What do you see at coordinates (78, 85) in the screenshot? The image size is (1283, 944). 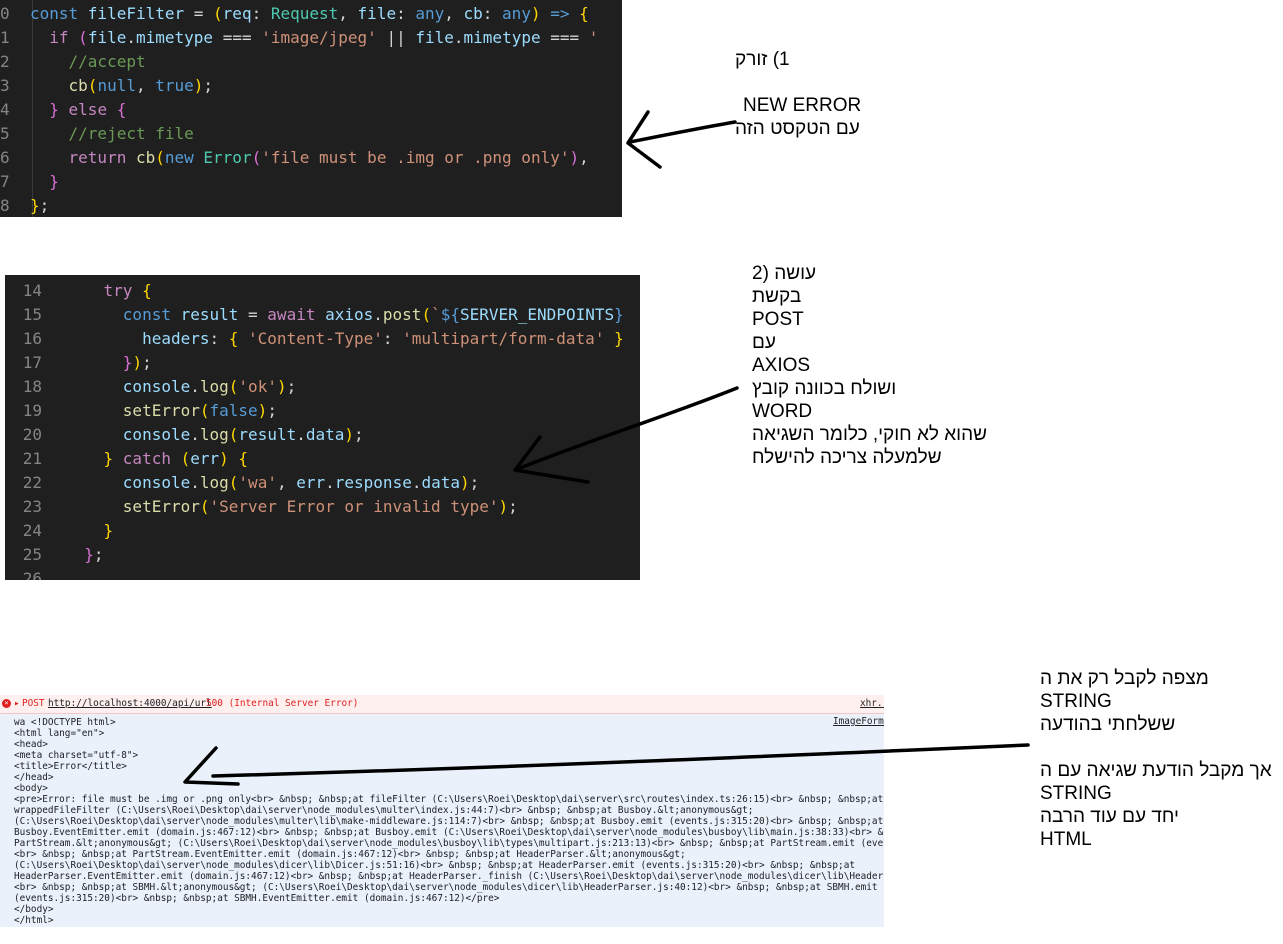 I see `code-token: cb` at bounding box center [78, 85].